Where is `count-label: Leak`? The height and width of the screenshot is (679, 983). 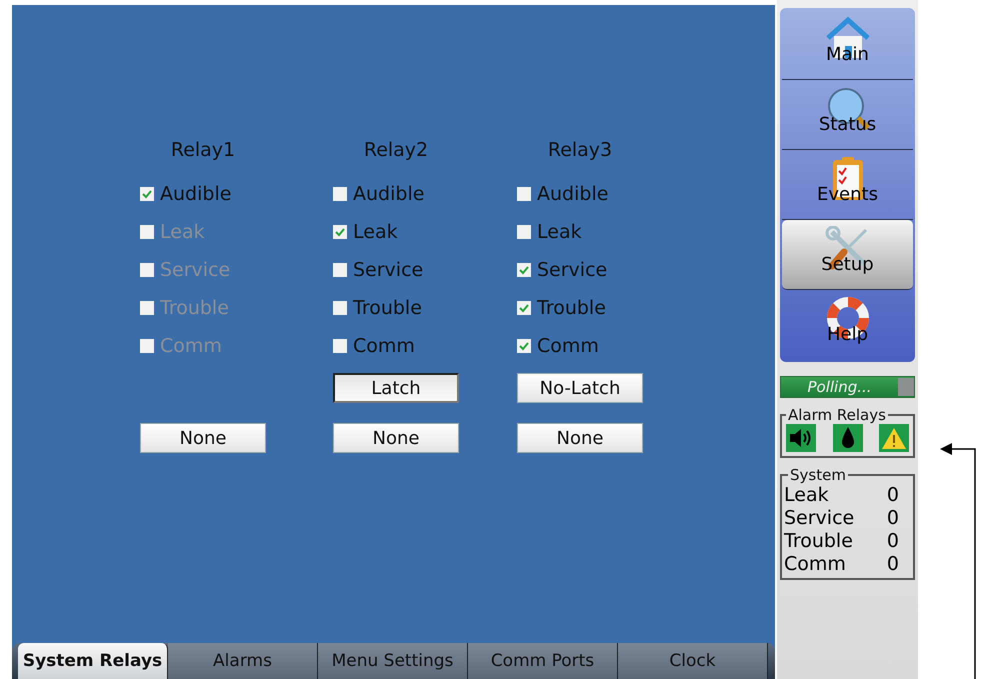
count-label: Leak is located at coordinates (806, 495).